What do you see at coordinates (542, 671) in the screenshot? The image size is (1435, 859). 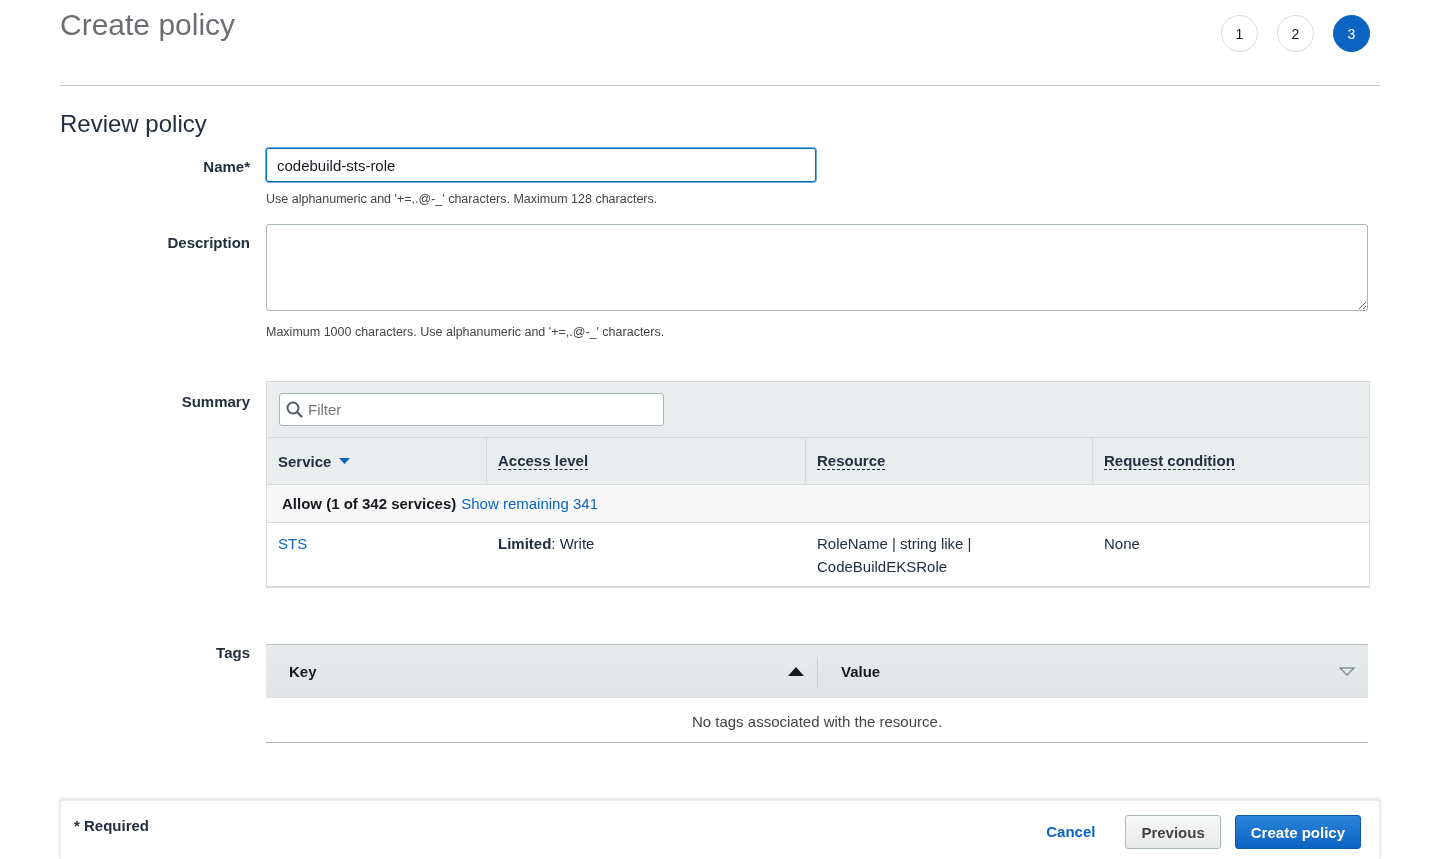 I see `column-header: Key` at bounding box center [542, 671].